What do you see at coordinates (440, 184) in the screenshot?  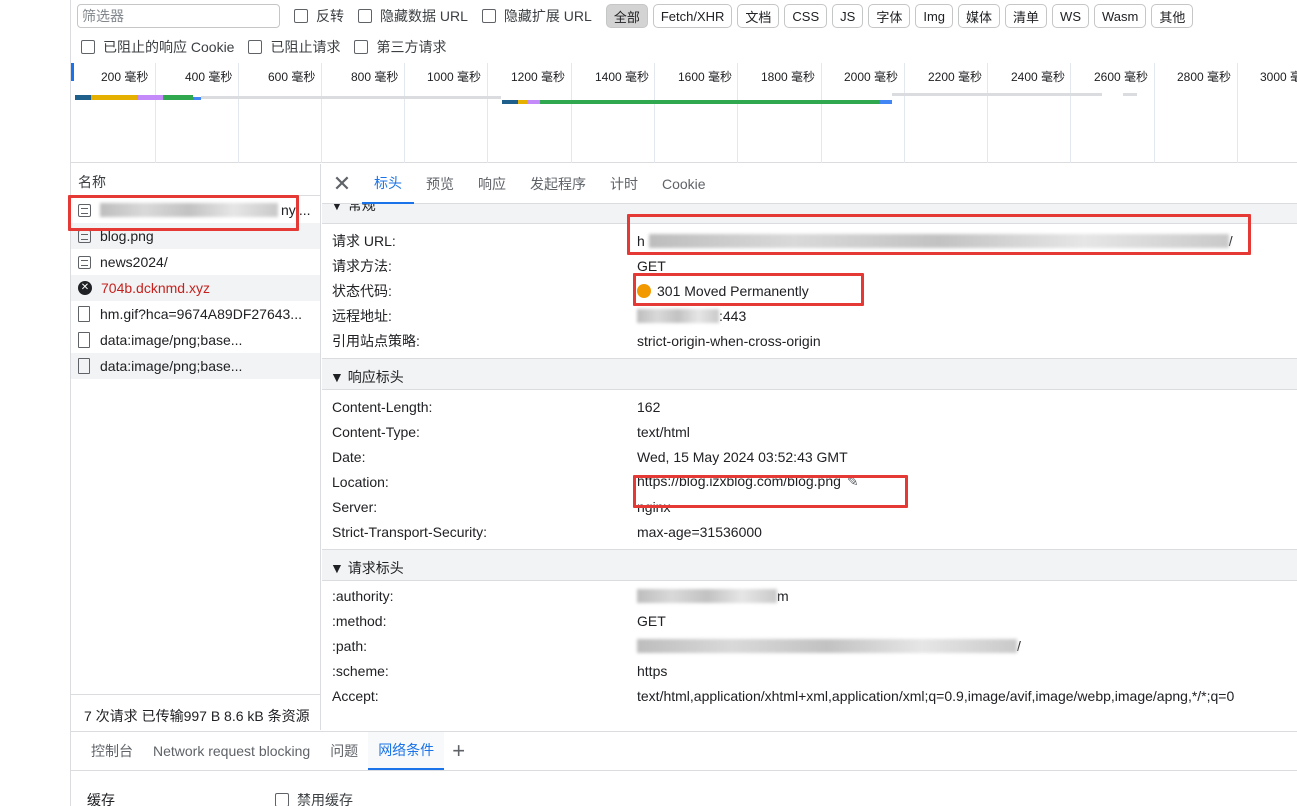 I see `tab-preview: 预览` at bounding box center [440, 184].